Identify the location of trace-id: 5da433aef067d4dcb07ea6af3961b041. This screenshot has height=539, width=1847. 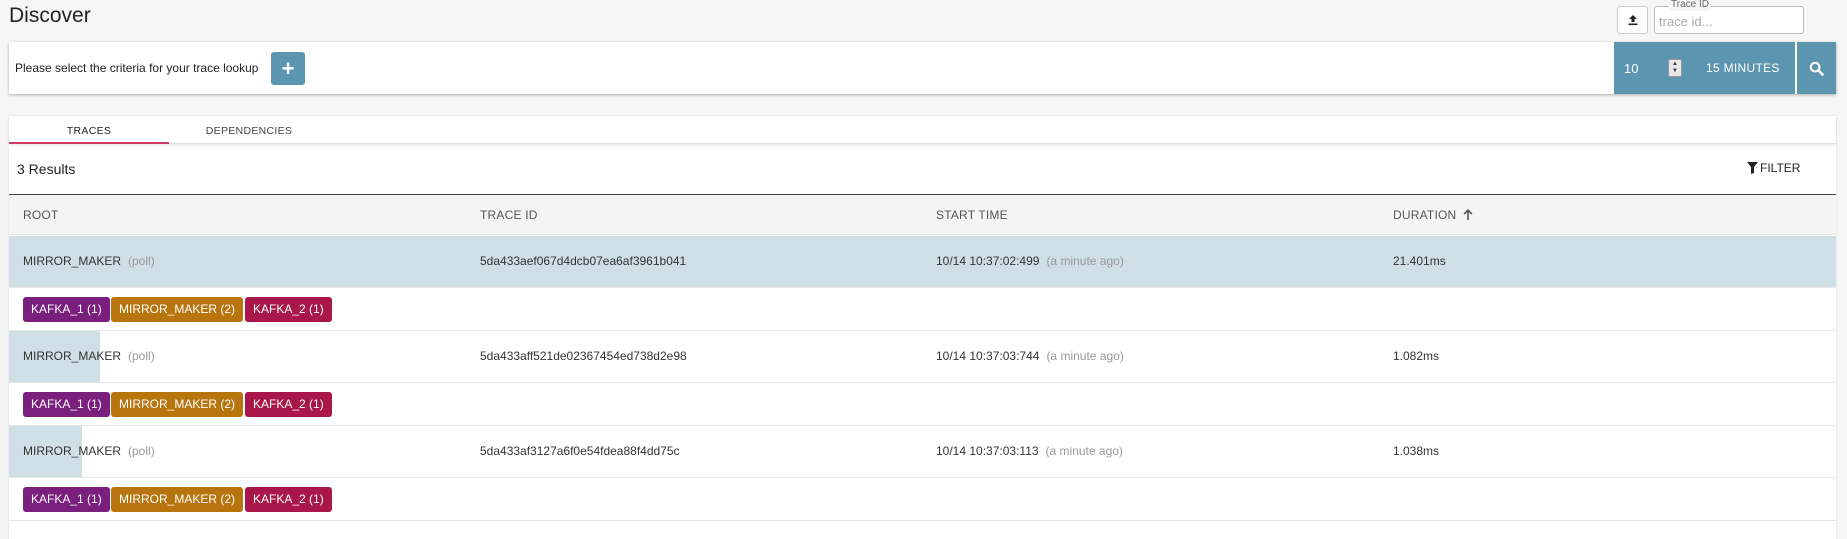
(583, 261).